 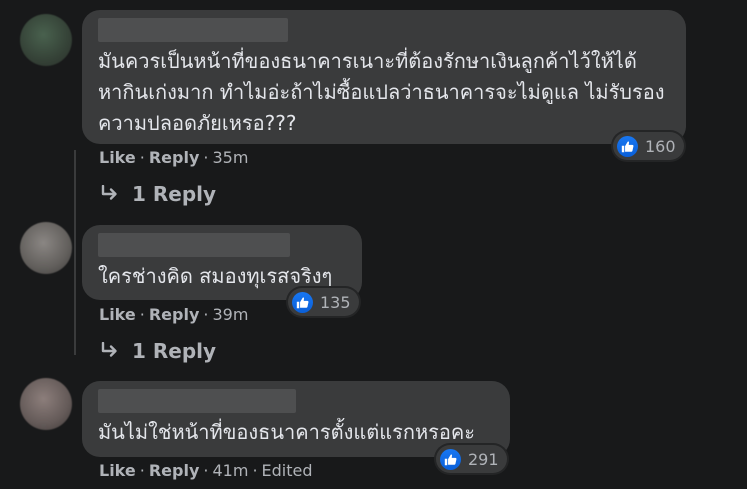 I want to click on timestamp: 41m, so click(x=230, y=470).